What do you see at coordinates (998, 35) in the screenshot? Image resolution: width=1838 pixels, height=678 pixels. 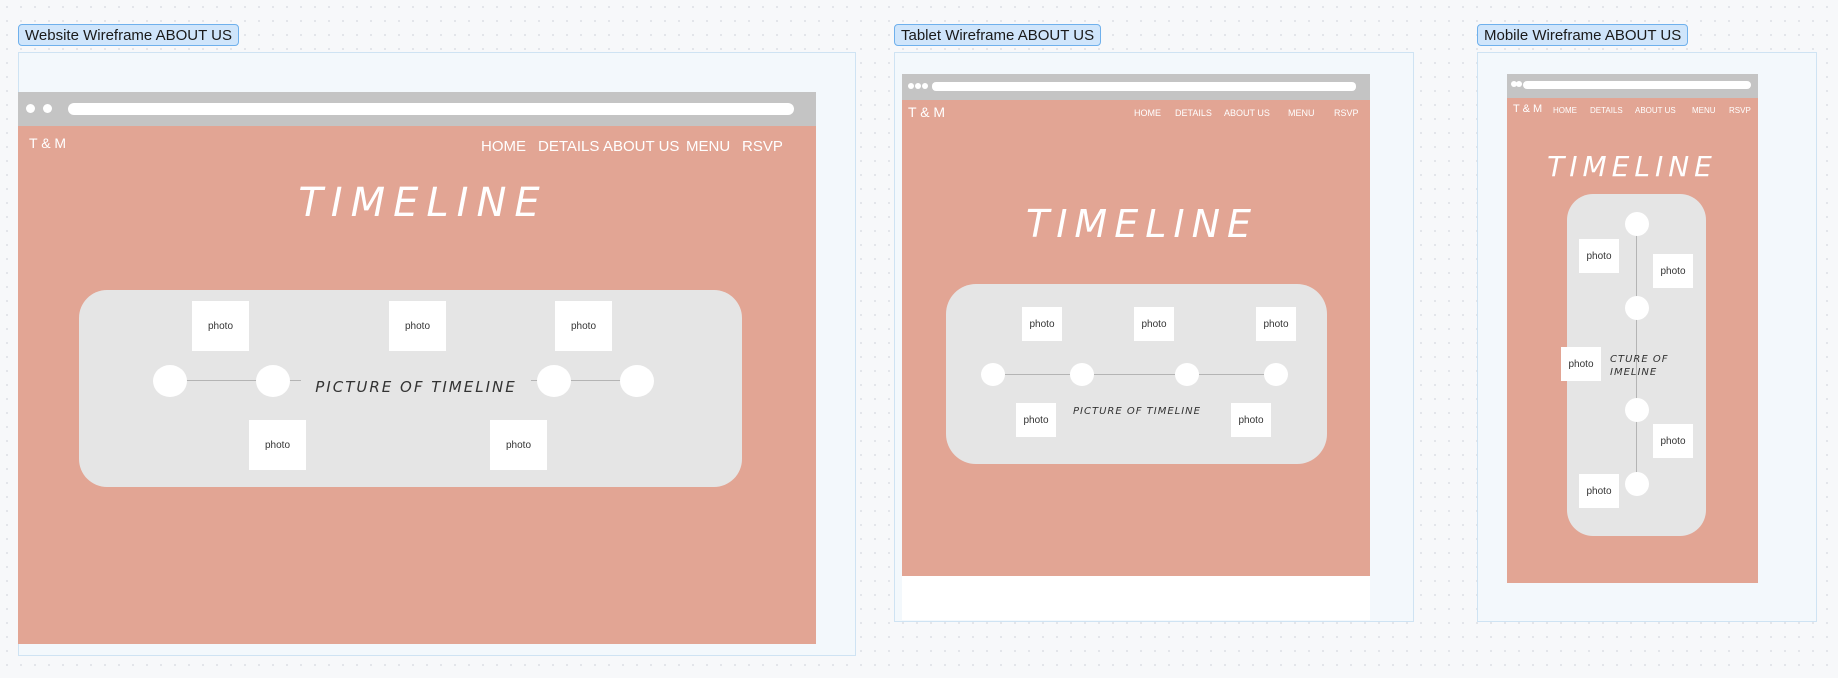 I see `tablet-frame-label: Tablet Wireframe ABOUT US` at bounding box center [998, 35].